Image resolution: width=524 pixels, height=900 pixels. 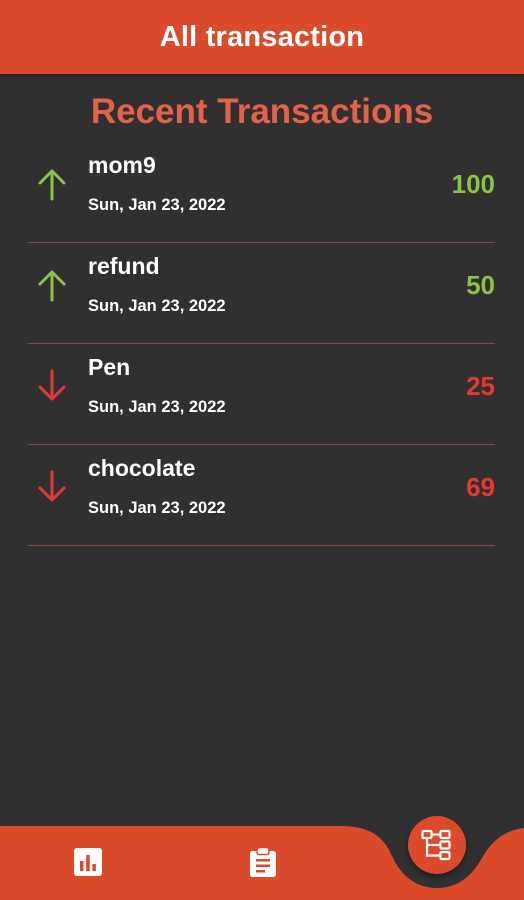 I want to click on transaction-name: mom9, so click(x=122, y=165).